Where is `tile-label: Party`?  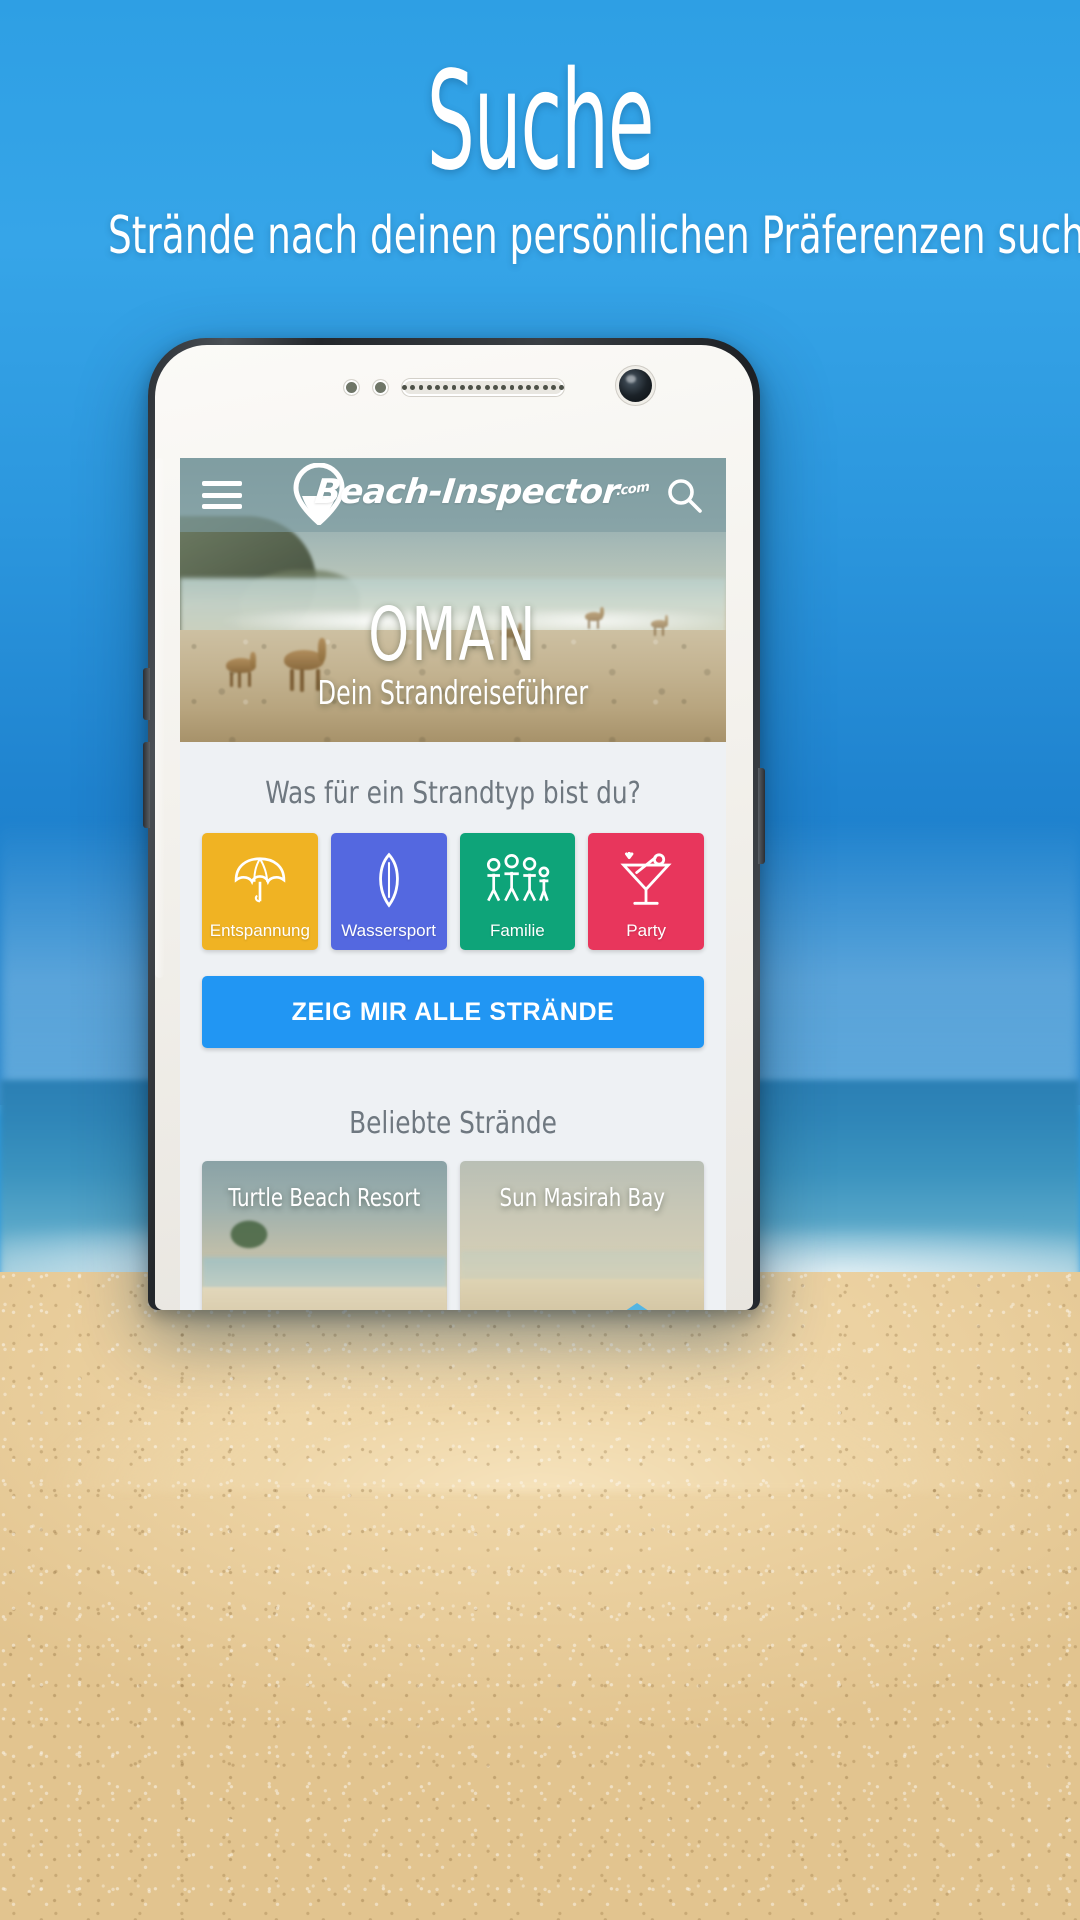 tile-label: Party is located at coordinates (646, 930).